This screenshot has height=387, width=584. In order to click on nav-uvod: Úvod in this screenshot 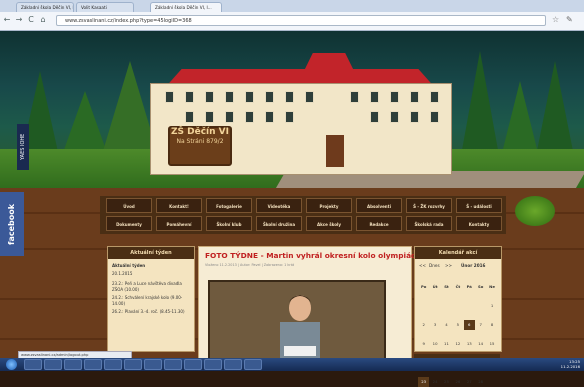, I will do `click(129, 205)`.